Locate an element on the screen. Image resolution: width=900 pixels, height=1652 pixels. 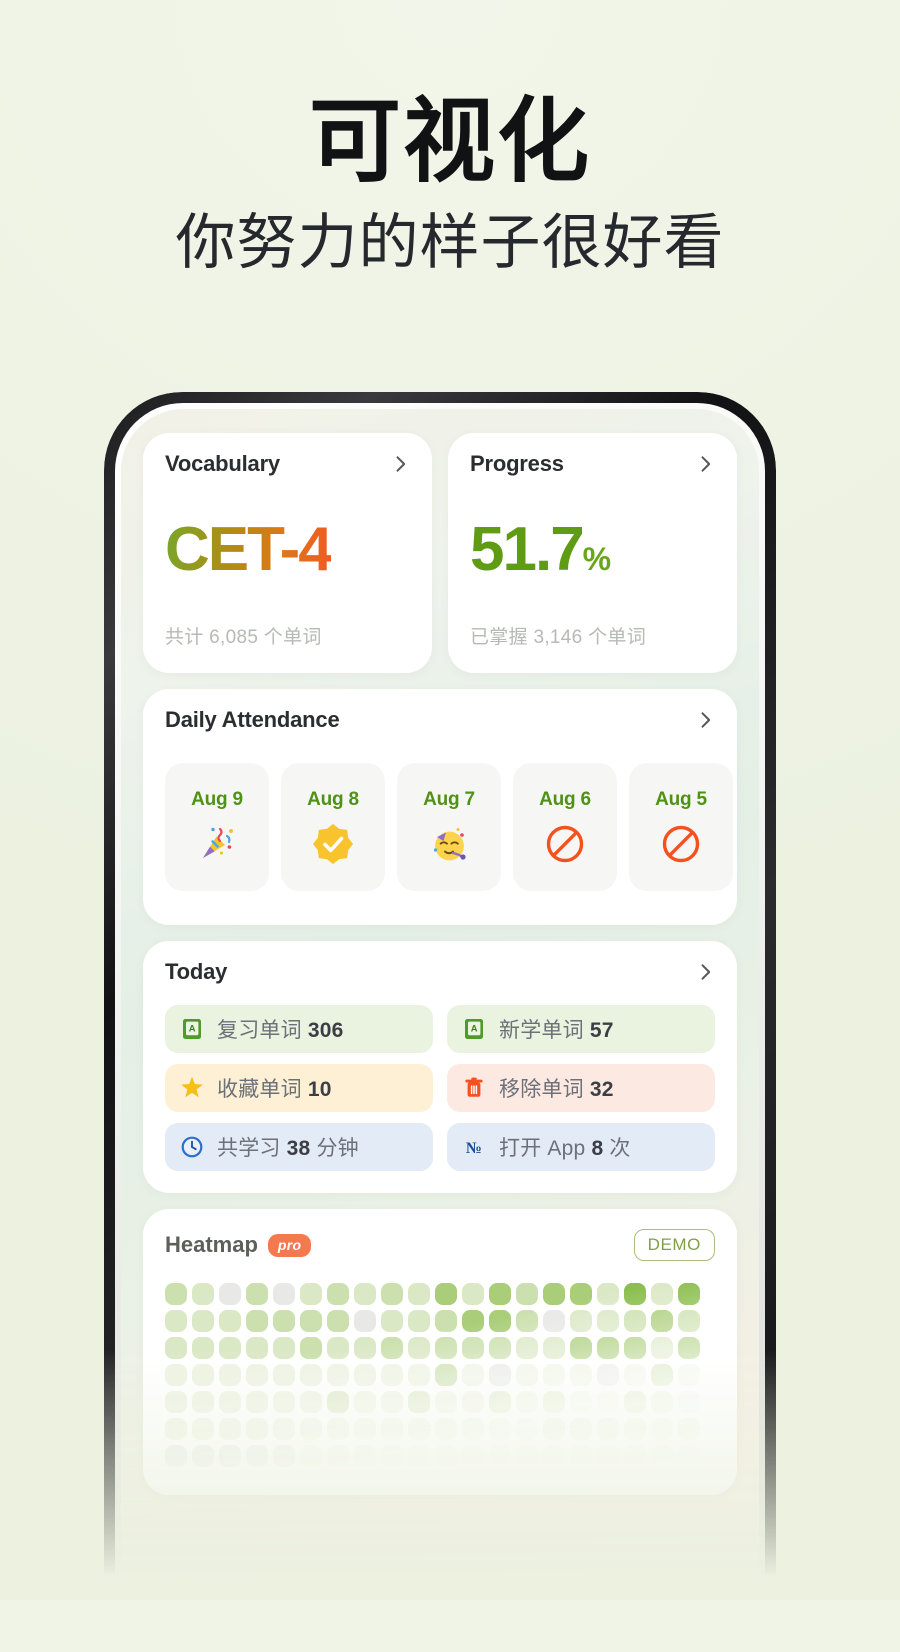
svg-text: A is located at coordinates (192, 1028).